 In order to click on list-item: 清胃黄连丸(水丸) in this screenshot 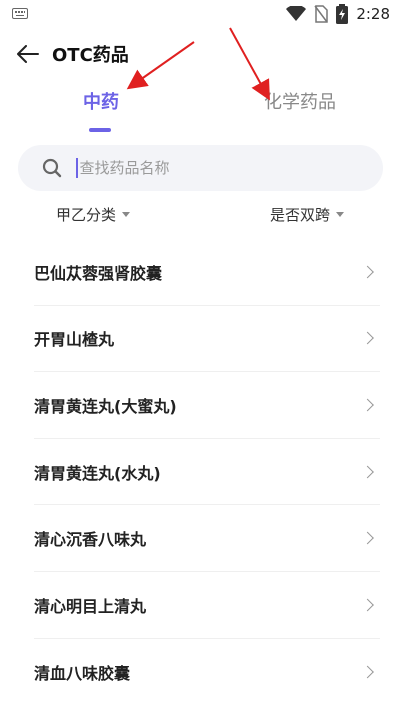, I will do `click(207, 472)`.